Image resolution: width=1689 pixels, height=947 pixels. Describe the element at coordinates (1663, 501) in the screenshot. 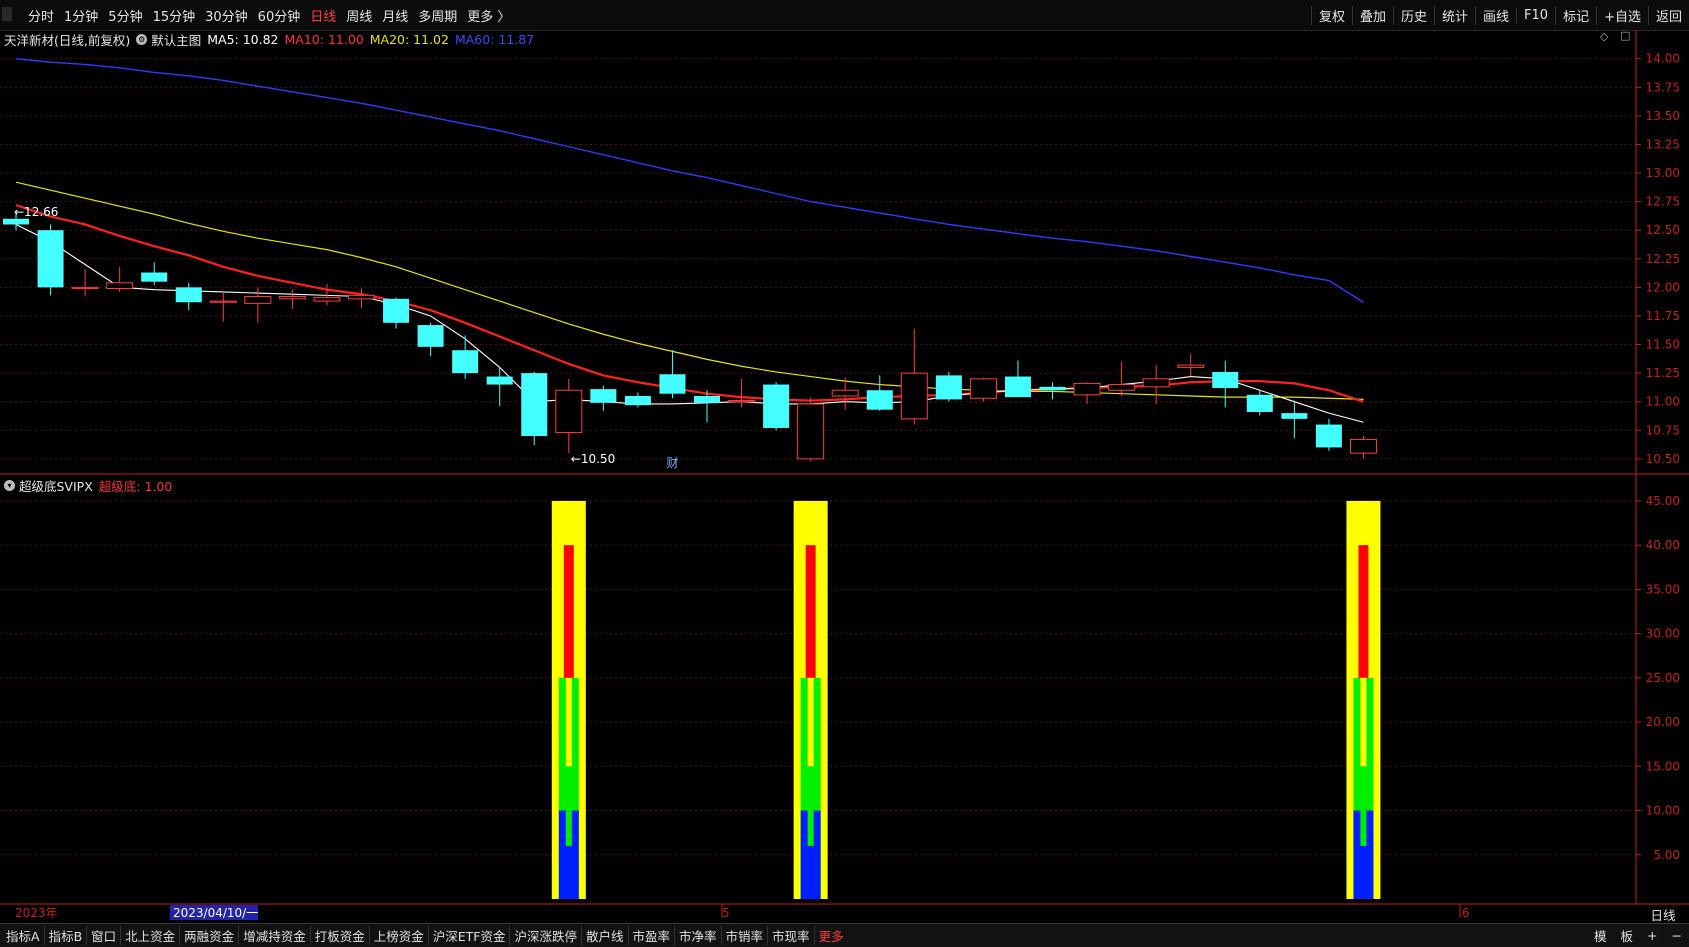

I see `y-tick-label: 45.00` at that location.